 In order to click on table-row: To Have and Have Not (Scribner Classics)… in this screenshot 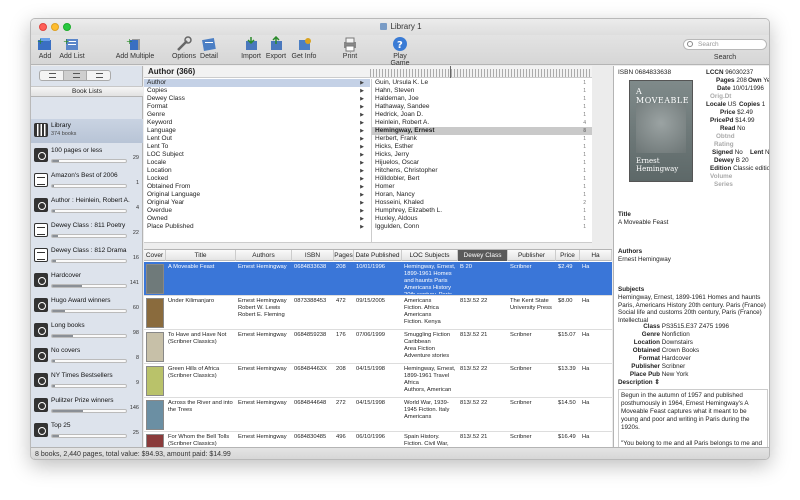, I will do `click(378, 347)`.